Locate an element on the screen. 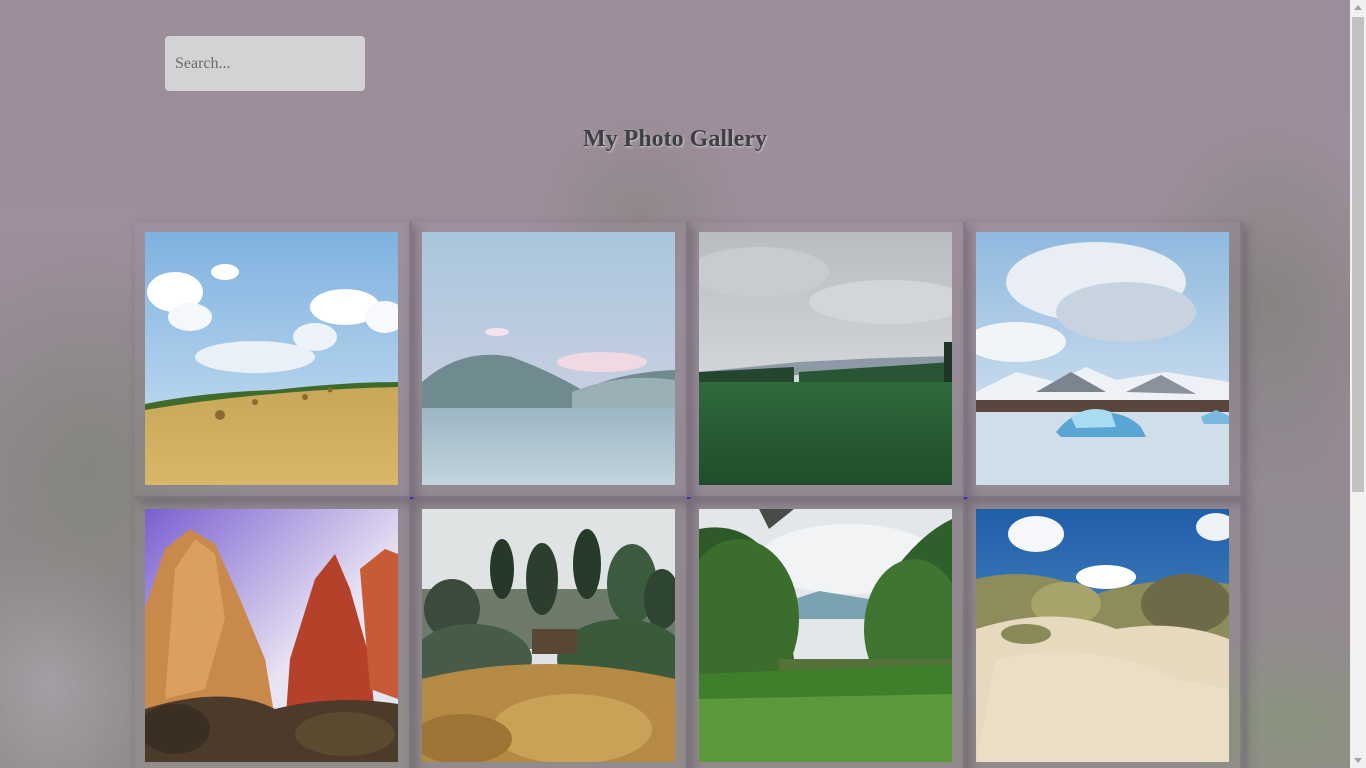 The height and width of the screenshot is (768, 1366). hay-field-image is located at coordinates (271, 358).